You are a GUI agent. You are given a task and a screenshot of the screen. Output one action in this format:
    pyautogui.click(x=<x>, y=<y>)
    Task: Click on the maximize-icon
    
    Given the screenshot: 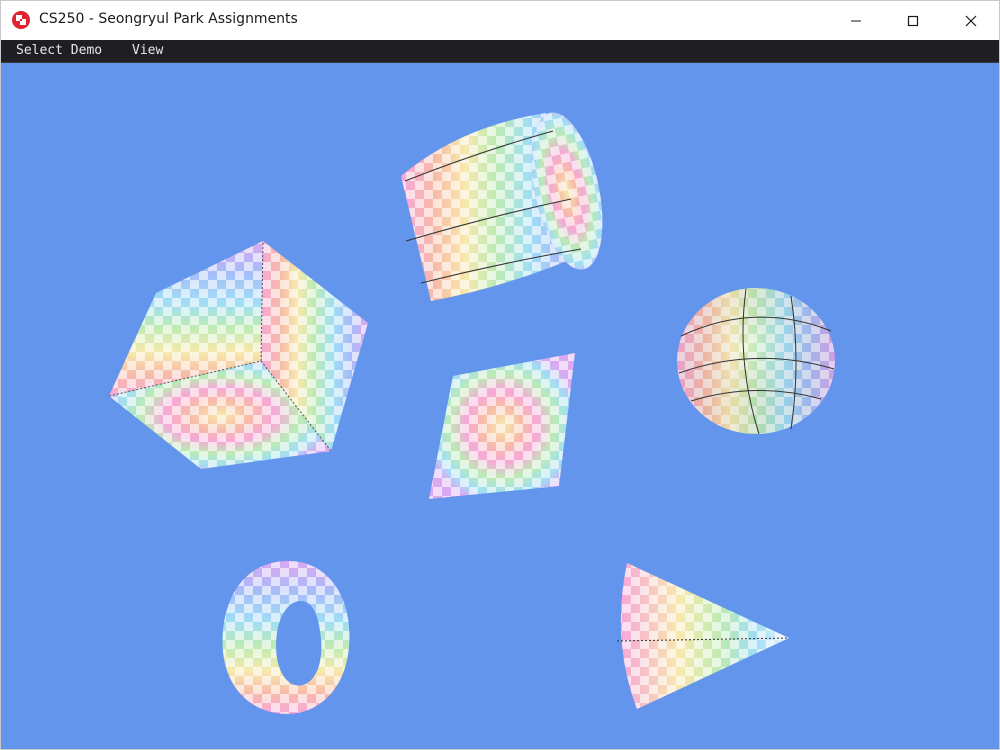 What is the action you would take?
    pyautogui.click(x=913, y=20)
    